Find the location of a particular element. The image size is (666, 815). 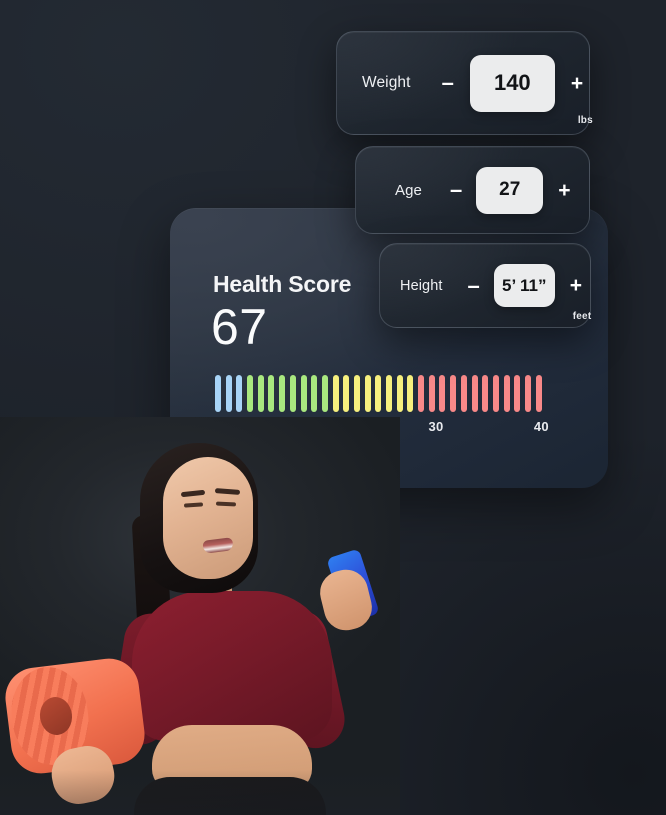

gauge-tick-label: 40 is located at coordinates (541, 426).